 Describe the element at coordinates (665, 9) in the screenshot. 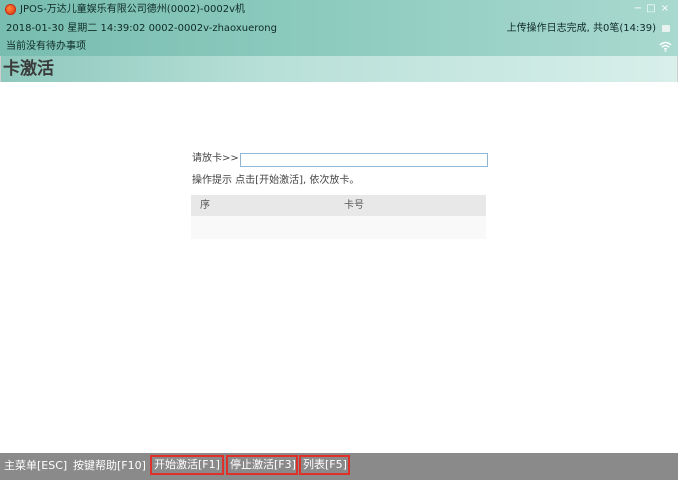

I see `close-button: ×` at that location.